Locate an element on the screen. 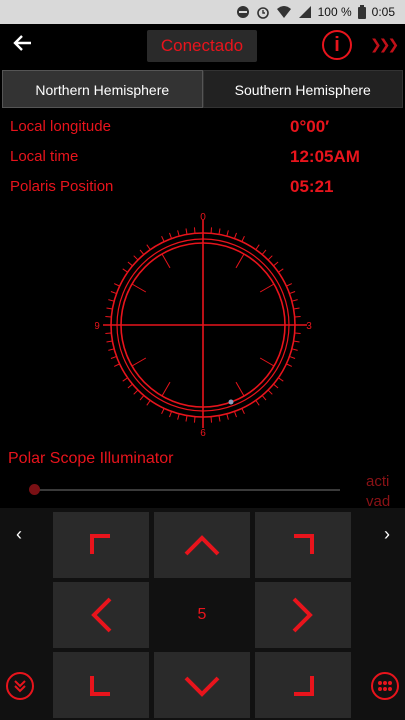  chevron-right-icon is located at coordinates (302, 615).